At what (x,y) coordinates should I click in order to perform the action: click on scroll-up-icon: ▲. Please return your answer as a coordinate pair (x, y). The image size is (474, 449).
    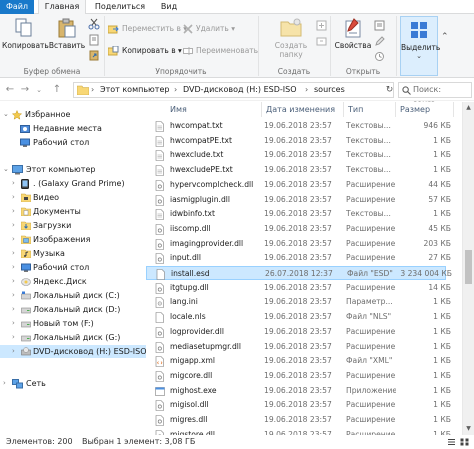
    Looking at the image, I should click on (468, 108).